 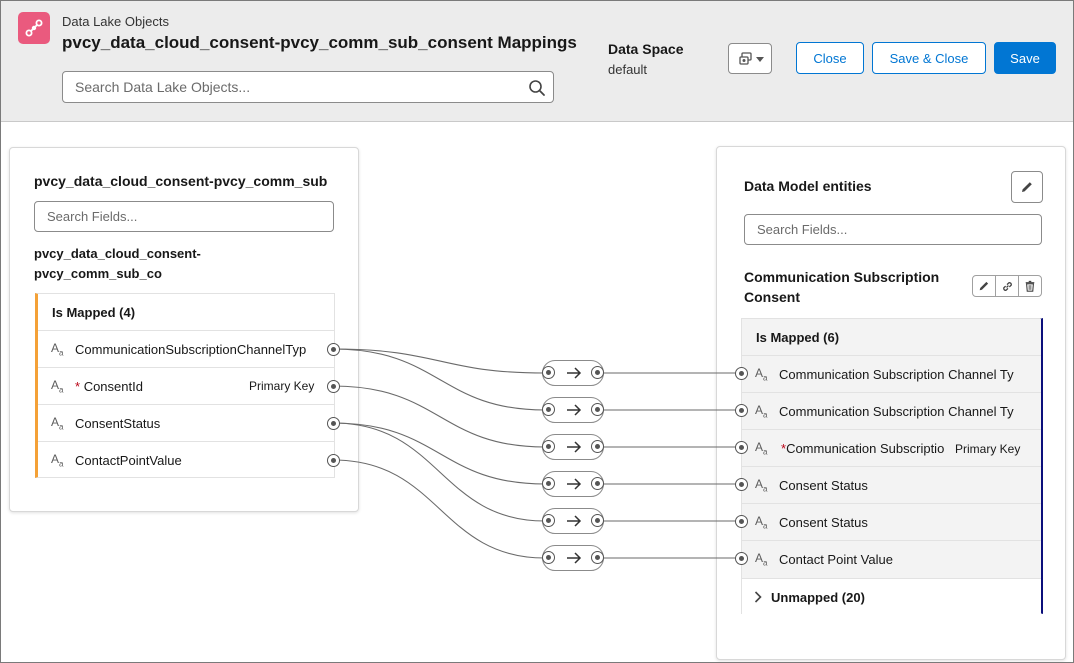 I want to click on unmapped-group-toggle: Unmapped (20), so click(x=891, y=596).